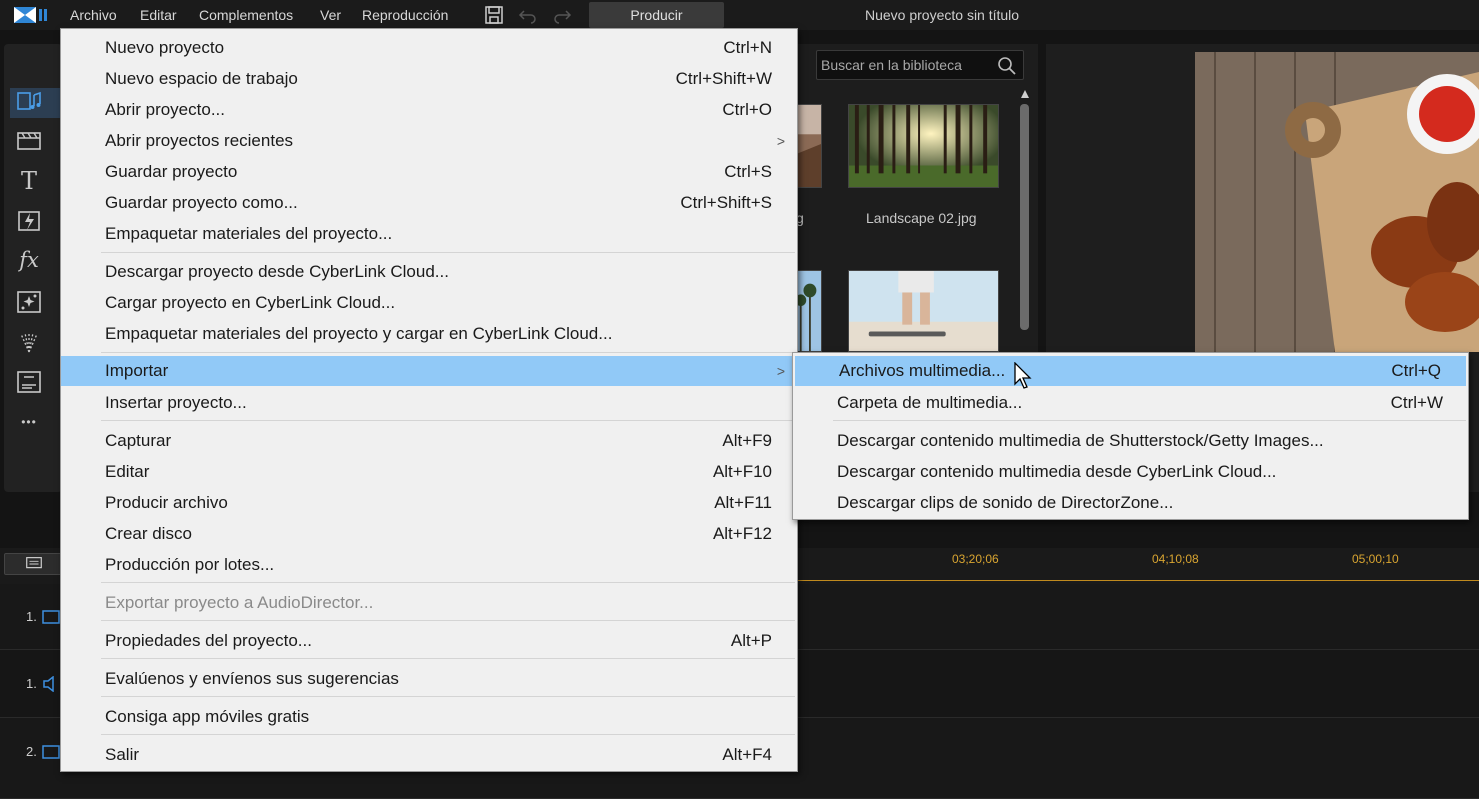 The height and width of the screenshot is (799, 1479). Describe the element at coordinates (1130, 403) in the screenshot. I see `menu-item-carpeta-multimedia: Carpeta de multimedia... Ctrl+W` at that location.